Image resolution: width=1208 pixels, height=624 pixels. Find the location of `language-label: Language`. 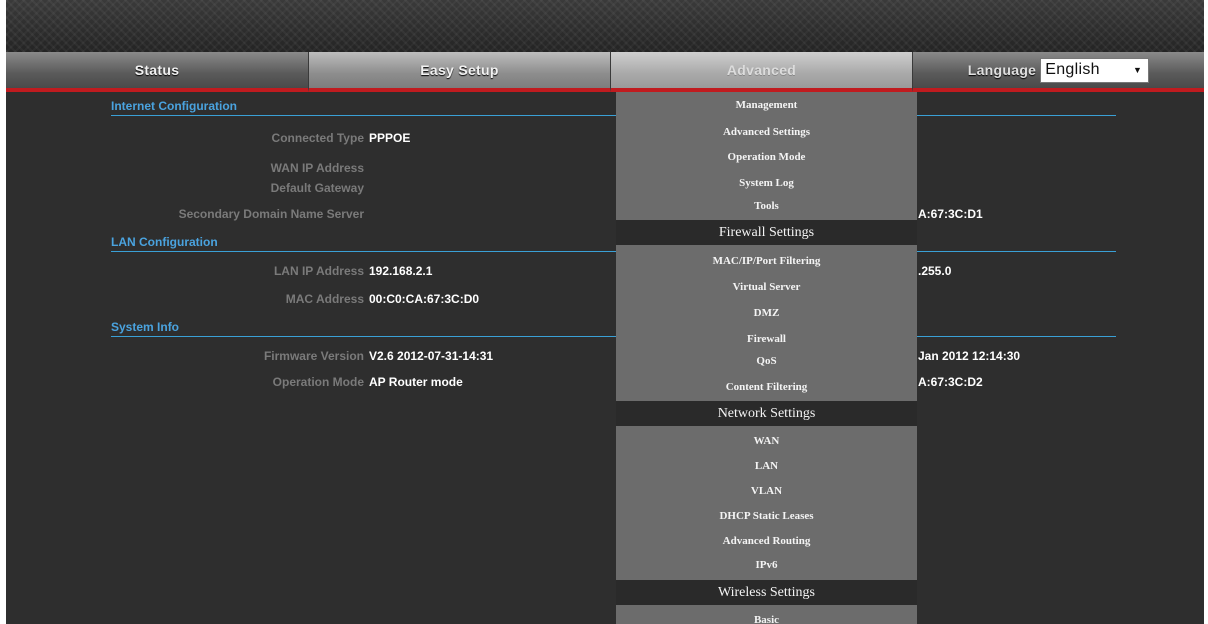

language-label: Language is located at coordinates (1002, 70).